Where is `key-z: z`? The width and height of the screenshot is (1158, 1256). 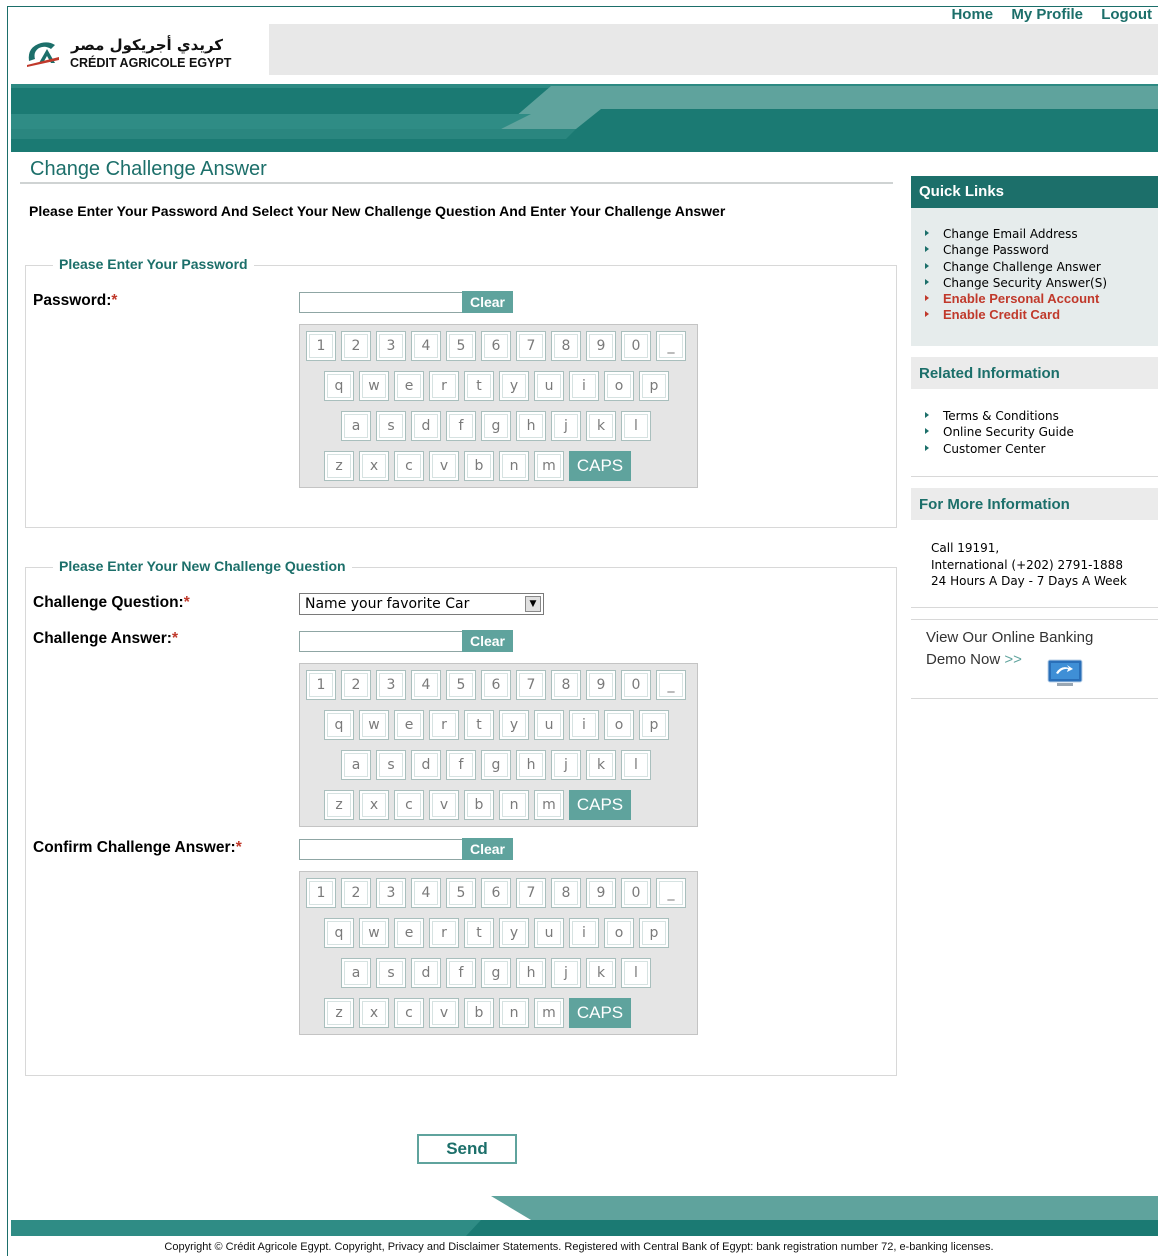
key-z: z is located at coordinates (339, 466).